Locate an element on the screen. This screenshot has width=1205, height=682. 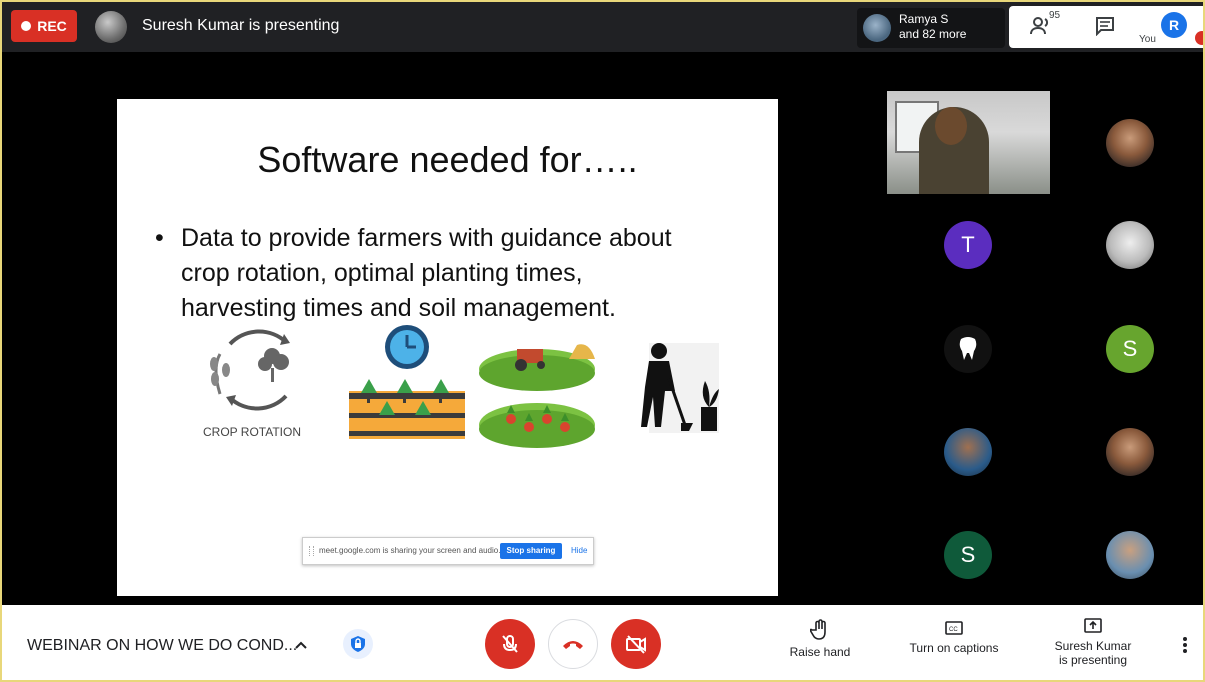
presenter-avatar is located at coordinates (111, 27).